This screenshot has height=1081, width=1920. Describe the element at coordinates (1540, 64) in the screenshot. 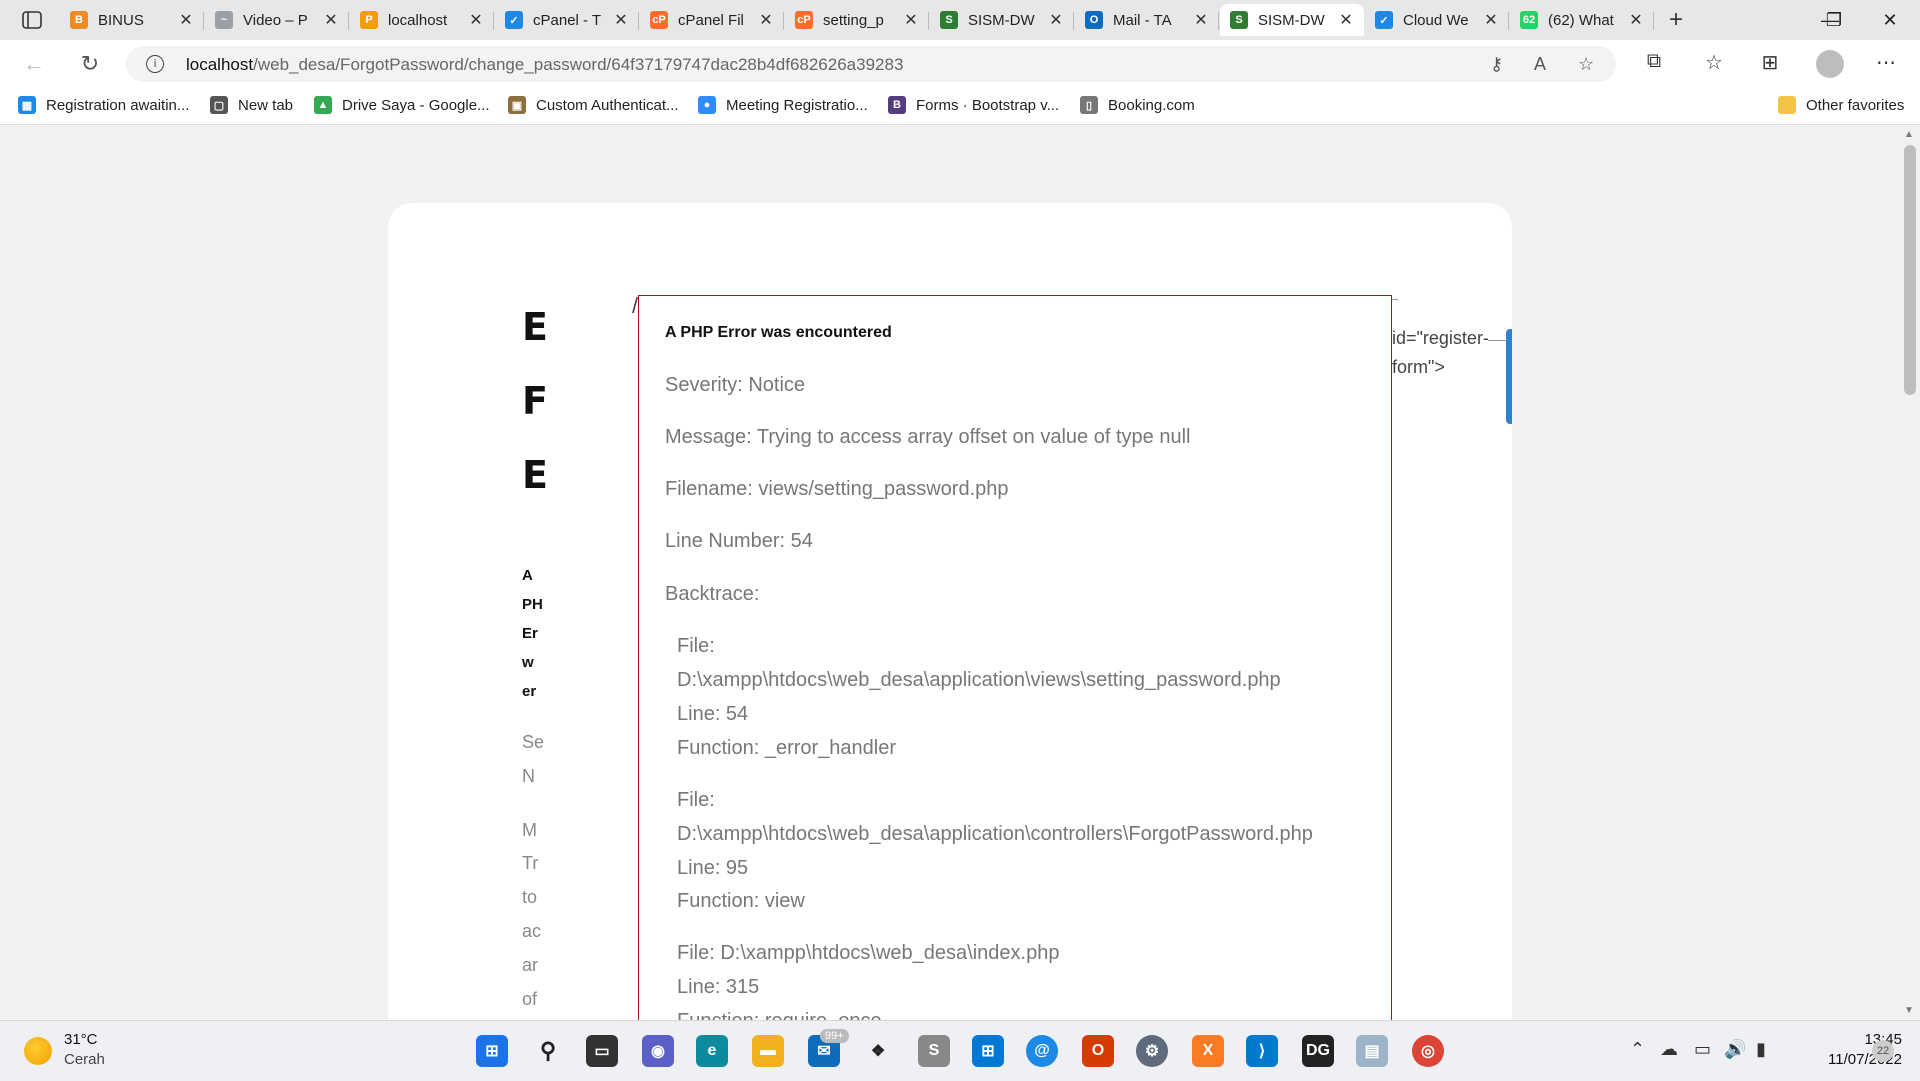

I see `read-aloud-icon: A` at that location.